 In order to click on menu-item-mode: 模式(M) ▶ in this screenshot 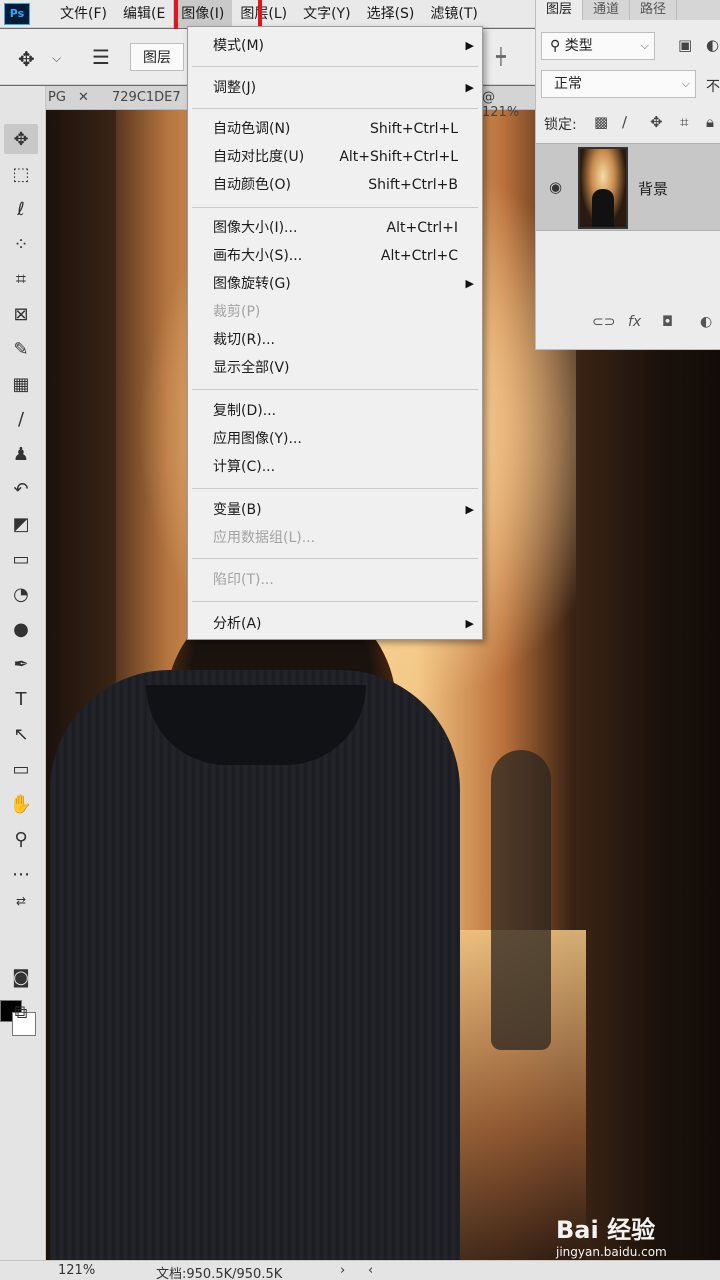, I will do `click(335, 46)`.